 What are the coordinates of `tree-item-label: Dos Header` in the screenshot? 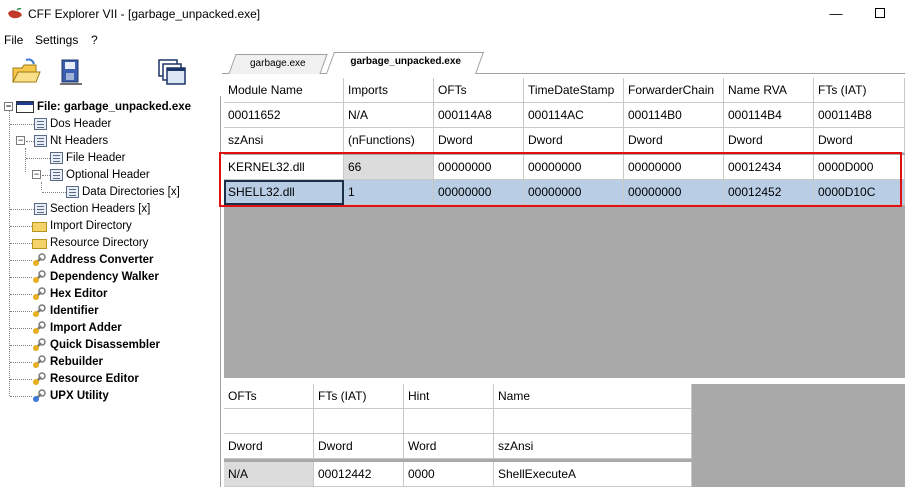 It's located at (81, 123).